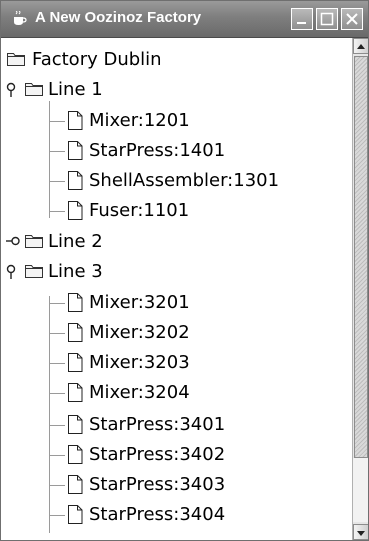 The image size is (369, 541). Describe the element at coordinates (139, 120) in the screenshot. I see `tree-leaf-label: Mixer:1201` at that location.